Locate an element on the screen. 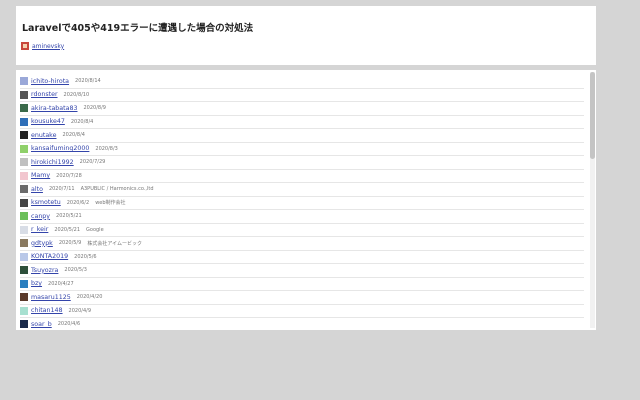  liker-row: canpy 2020/5/21 is located at coordinates (302, 217).